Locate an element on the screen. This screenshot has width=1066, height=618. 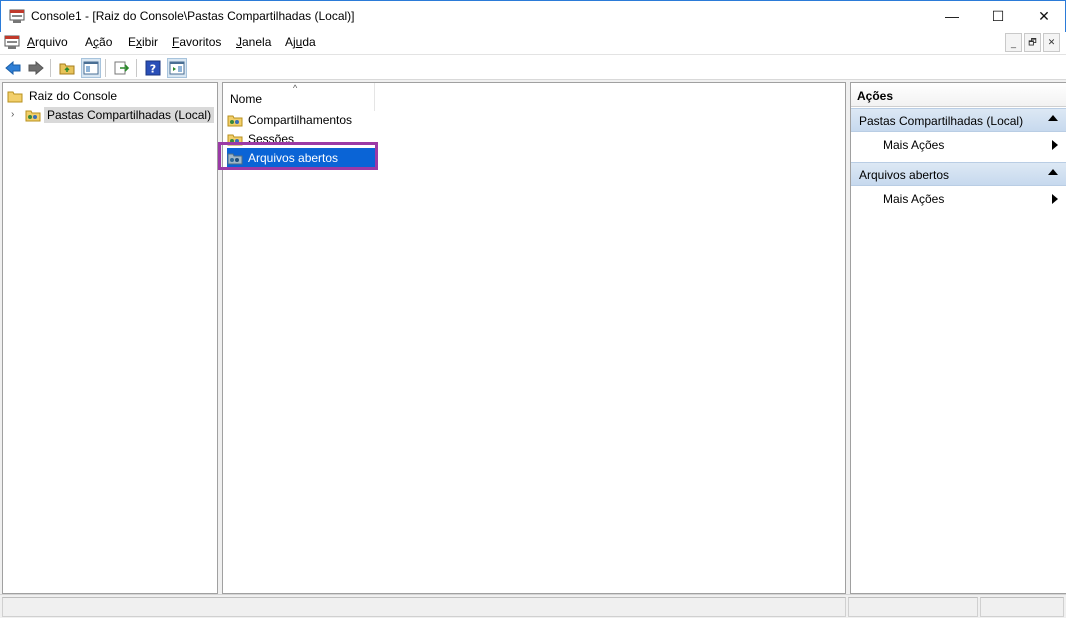
forward-button is located at coordinates (36, 68).